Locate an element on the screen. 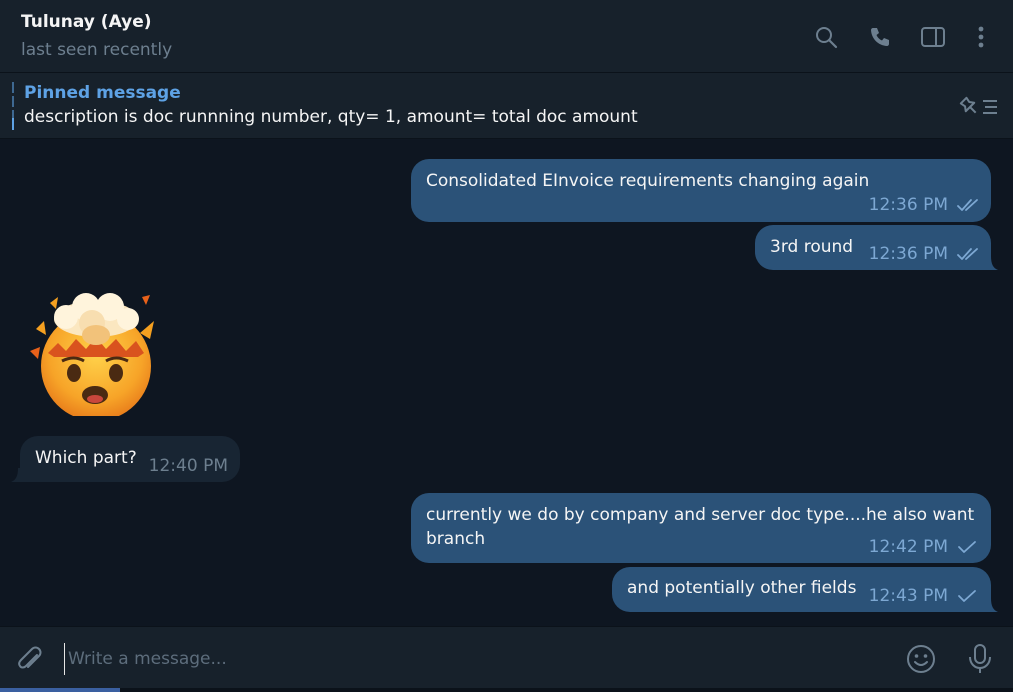  microphone-icon is located at coordinates (980, 659).